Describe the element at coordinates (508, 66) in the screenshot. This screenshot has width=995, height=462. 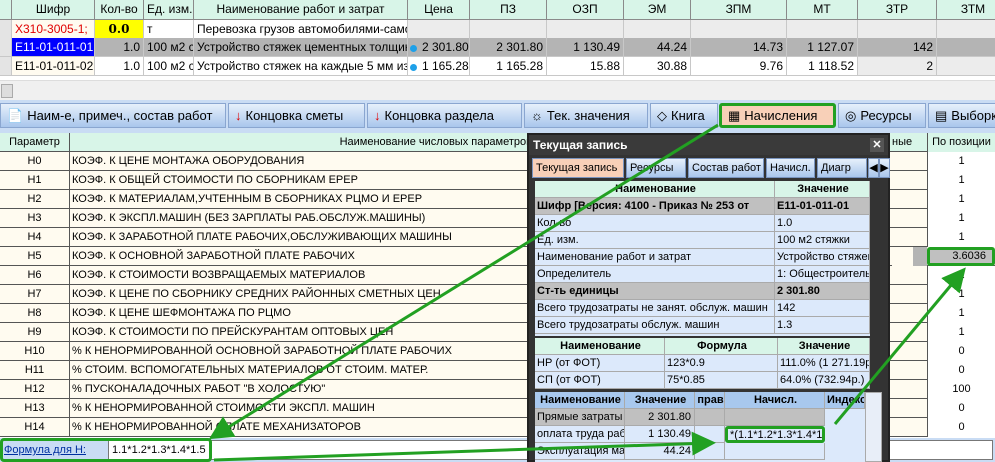
I see `grid-cell: 1 165.28` at that location.